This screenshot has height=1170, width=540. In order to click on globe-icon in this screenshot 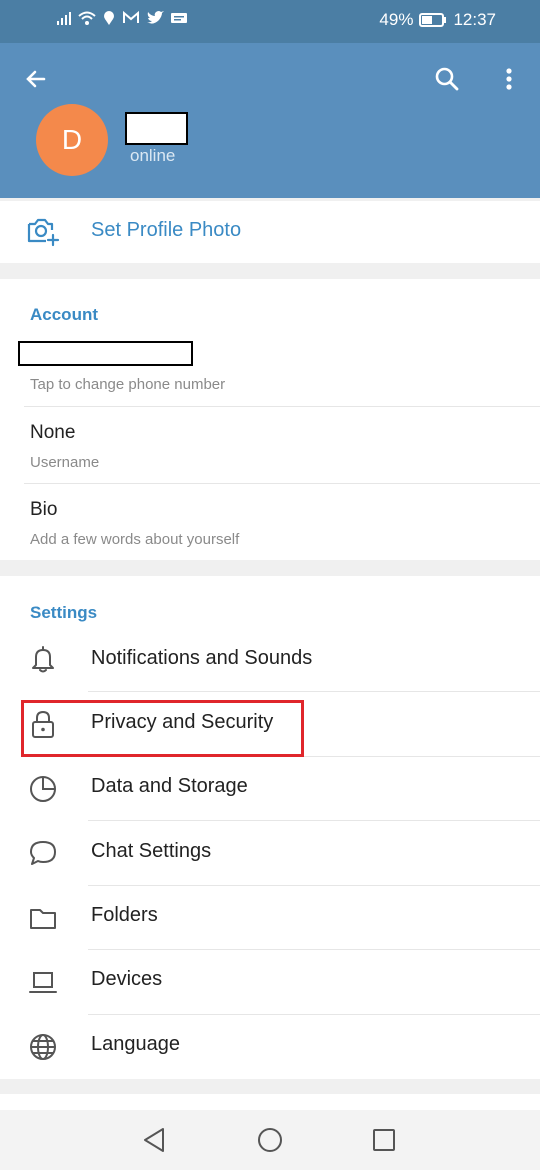, I will do `click(43, 1047)`.